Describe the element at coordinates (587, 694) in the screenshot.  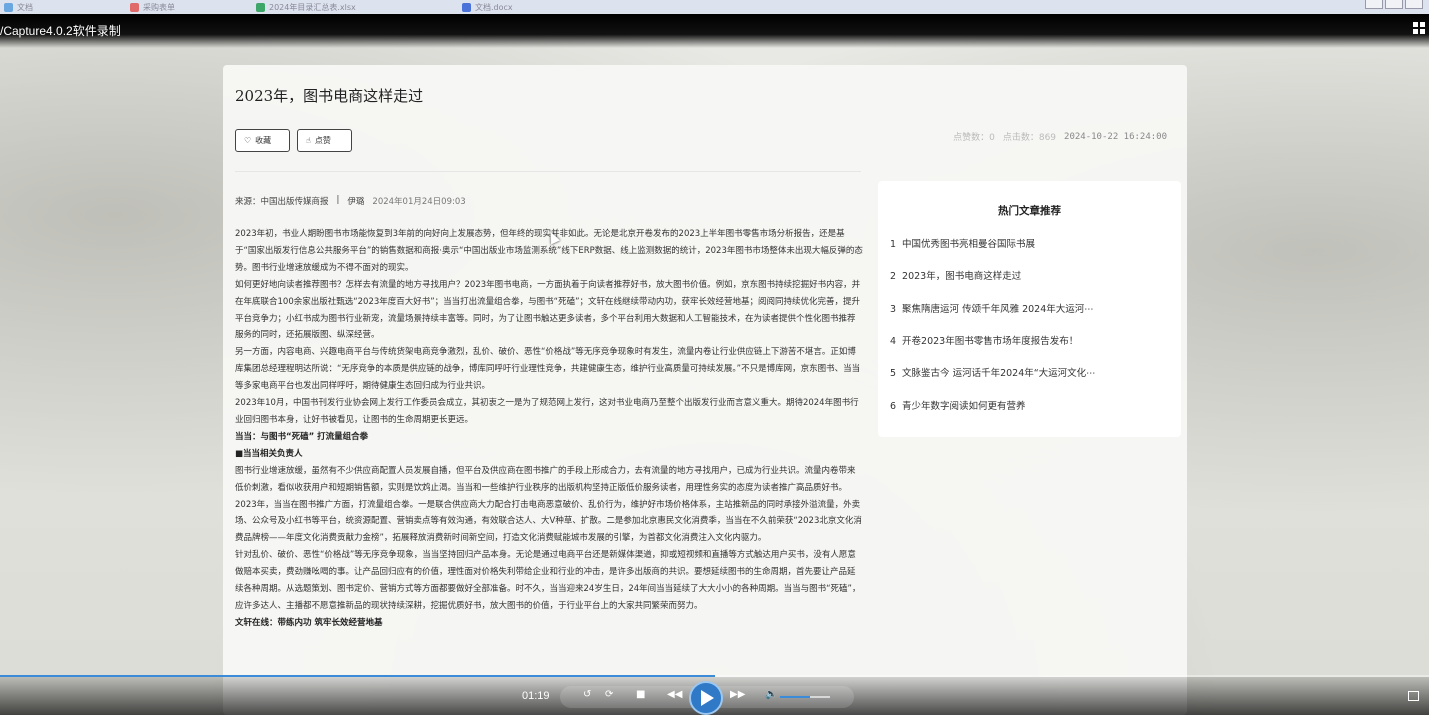
I see `loop-icon: ↺` at that location.